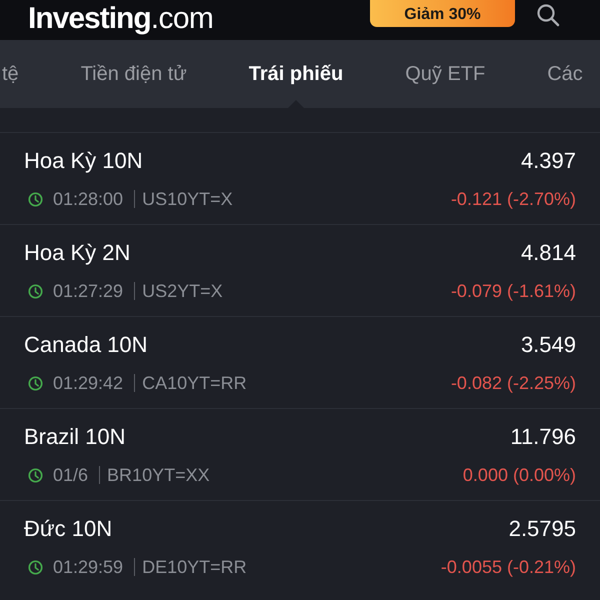 Image resolution: width=600 pixels, height=600 pixels. Describe the element at coordinates (187, 199) in the screenshot. I see `bond-symbol: US10YT=X` at that location.